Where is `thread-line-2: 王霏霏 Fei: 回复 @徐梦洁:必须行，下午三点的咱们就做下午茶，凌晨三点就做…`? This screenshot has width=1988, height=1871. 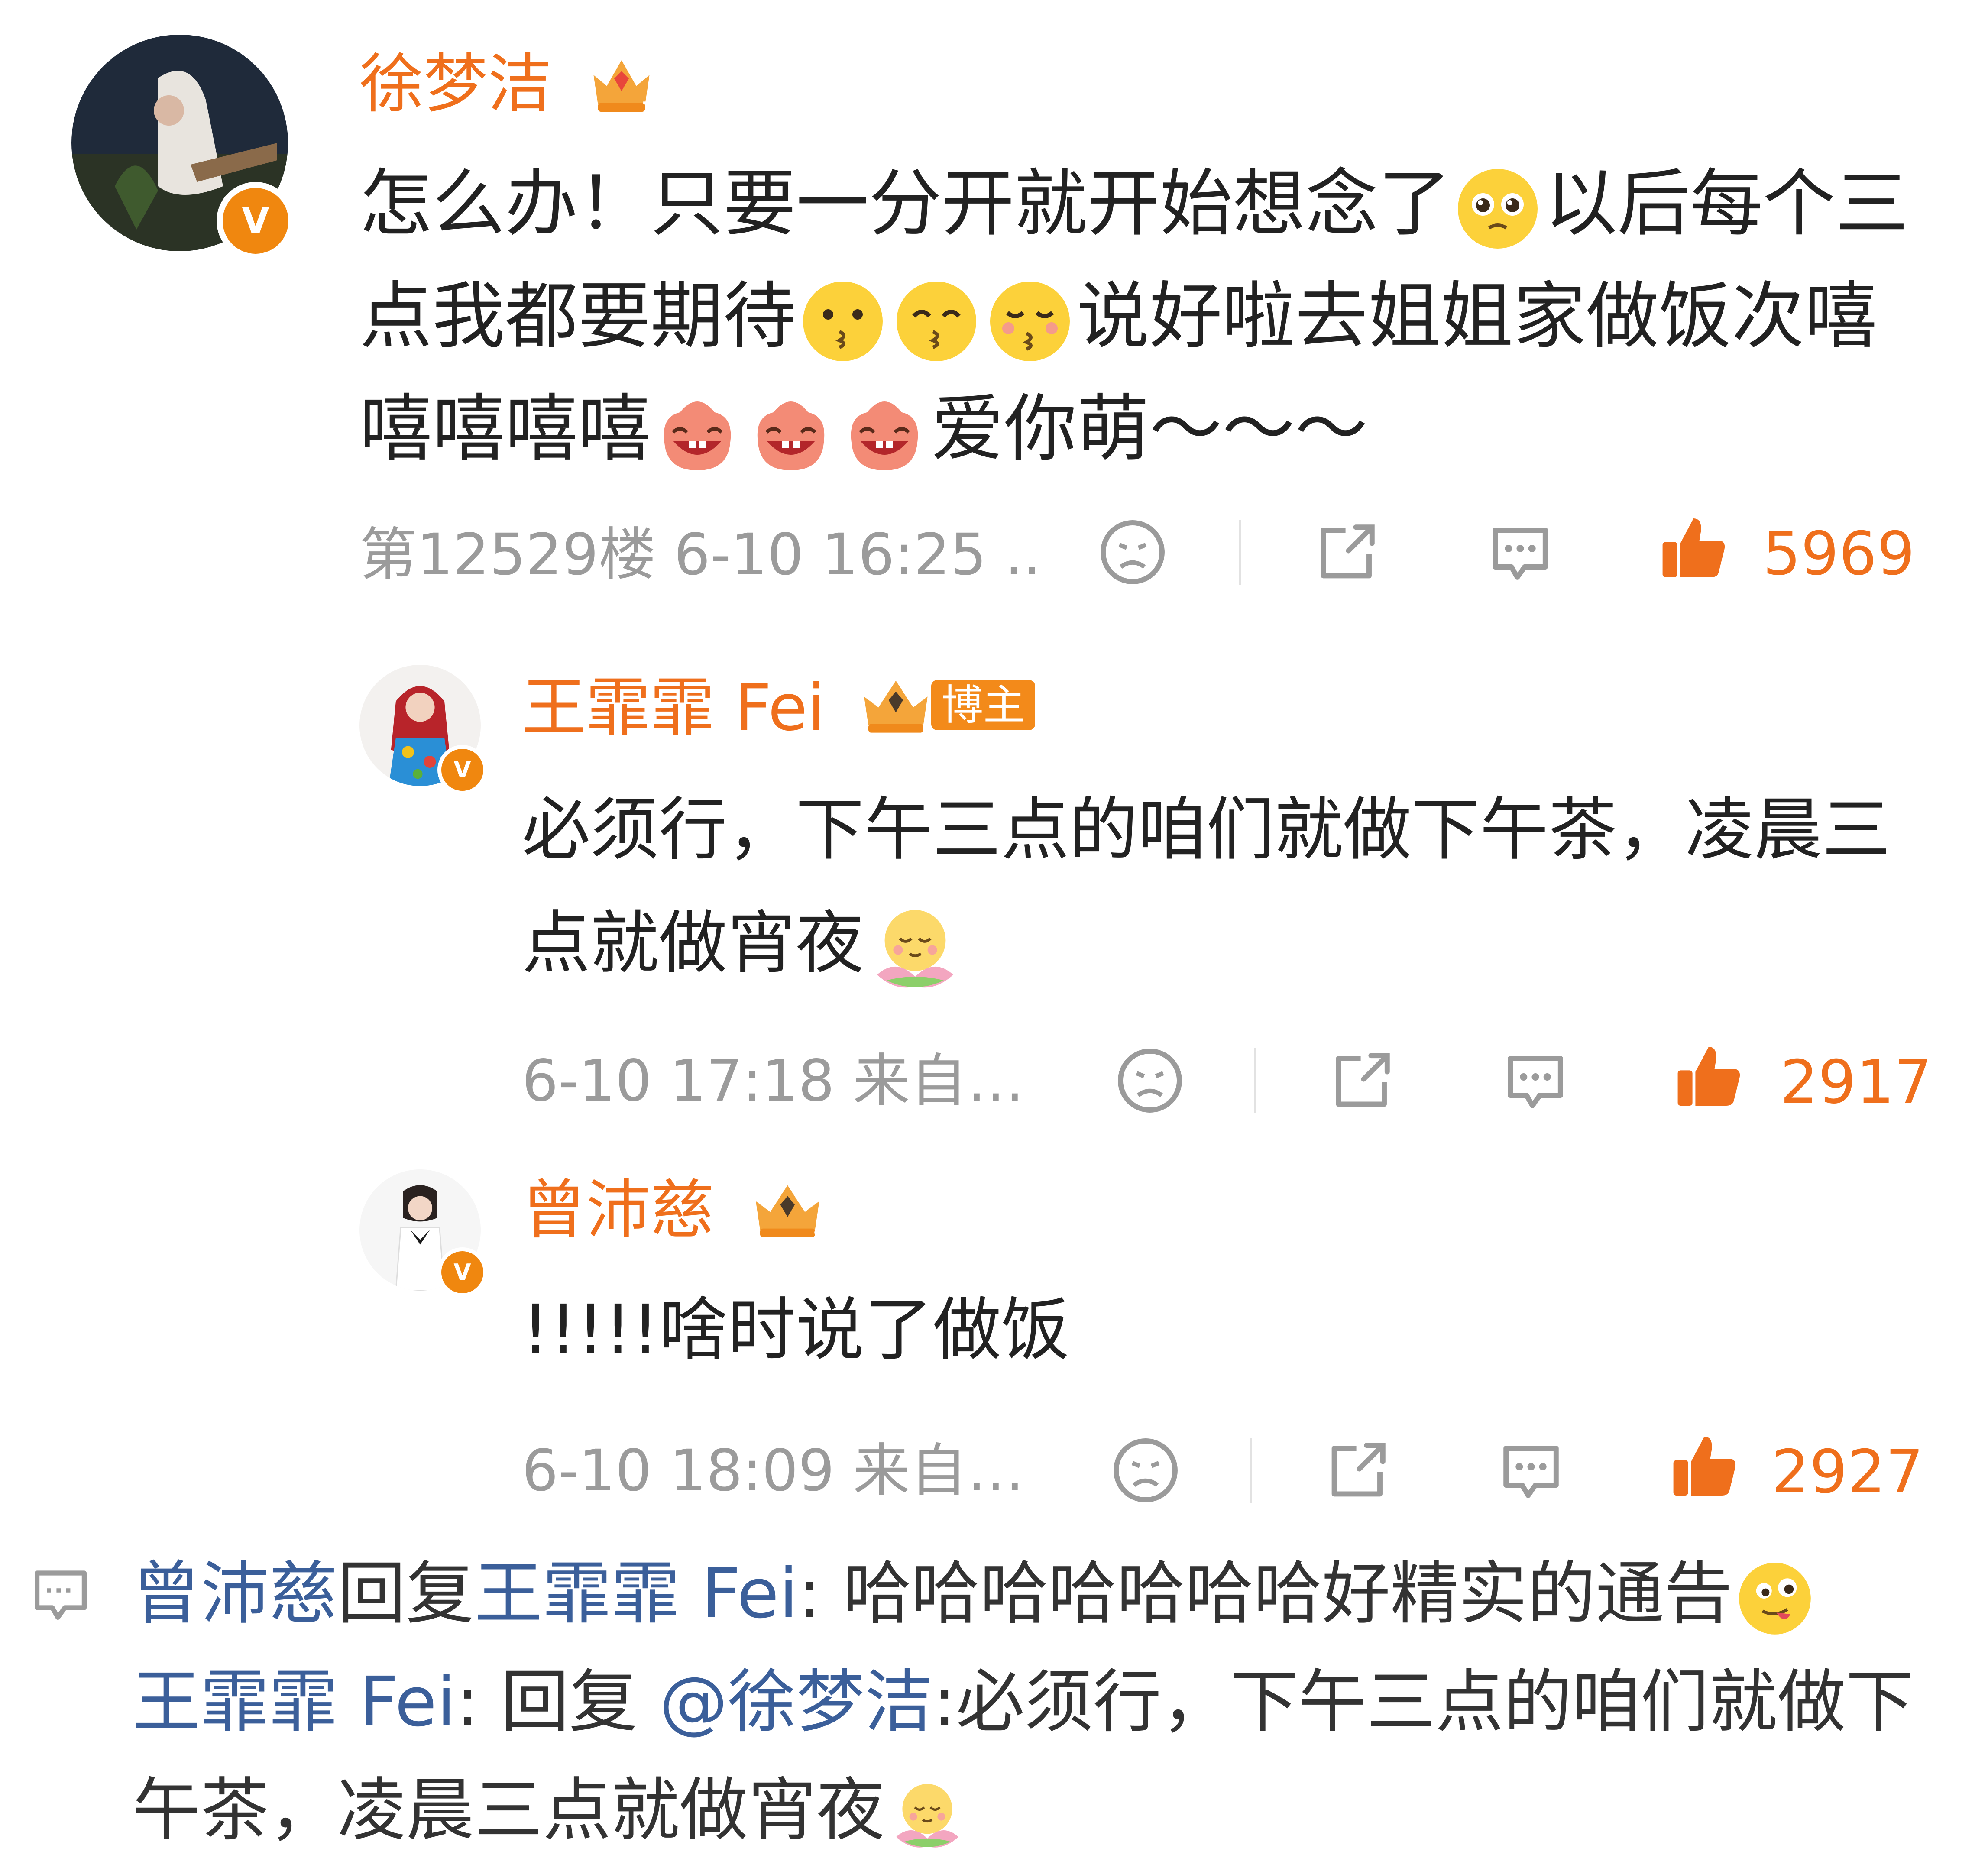 thread-line-2: 王霏霏 Fei: 回复 @徐梦洁:必须行，下午三点的咱们就做下午茶，凌晨三点就做… is located at coordinates (1026, 1756).